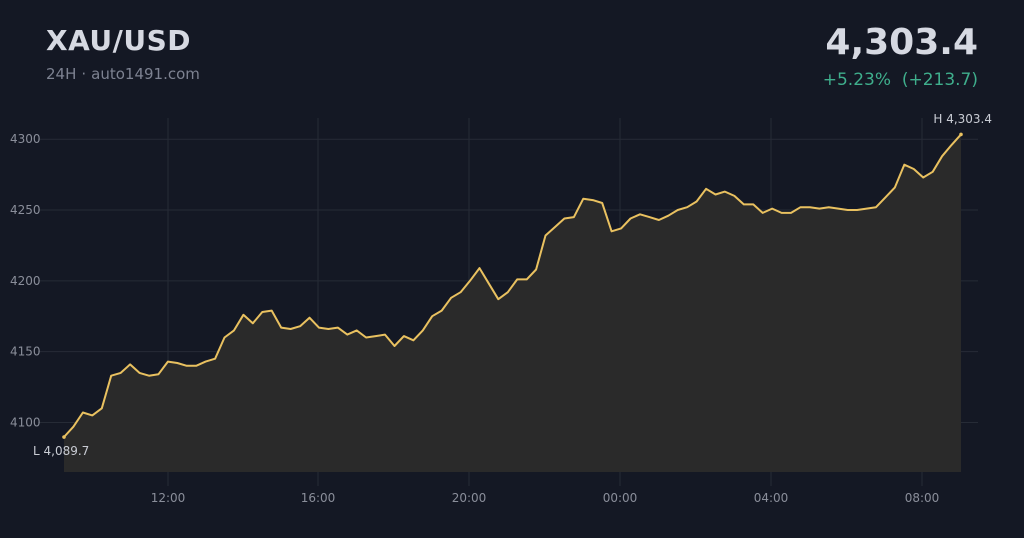 The height and width of the screenshot is (538, 1024). I want to click on x-tick-label: 12:00, so click(168, 498).